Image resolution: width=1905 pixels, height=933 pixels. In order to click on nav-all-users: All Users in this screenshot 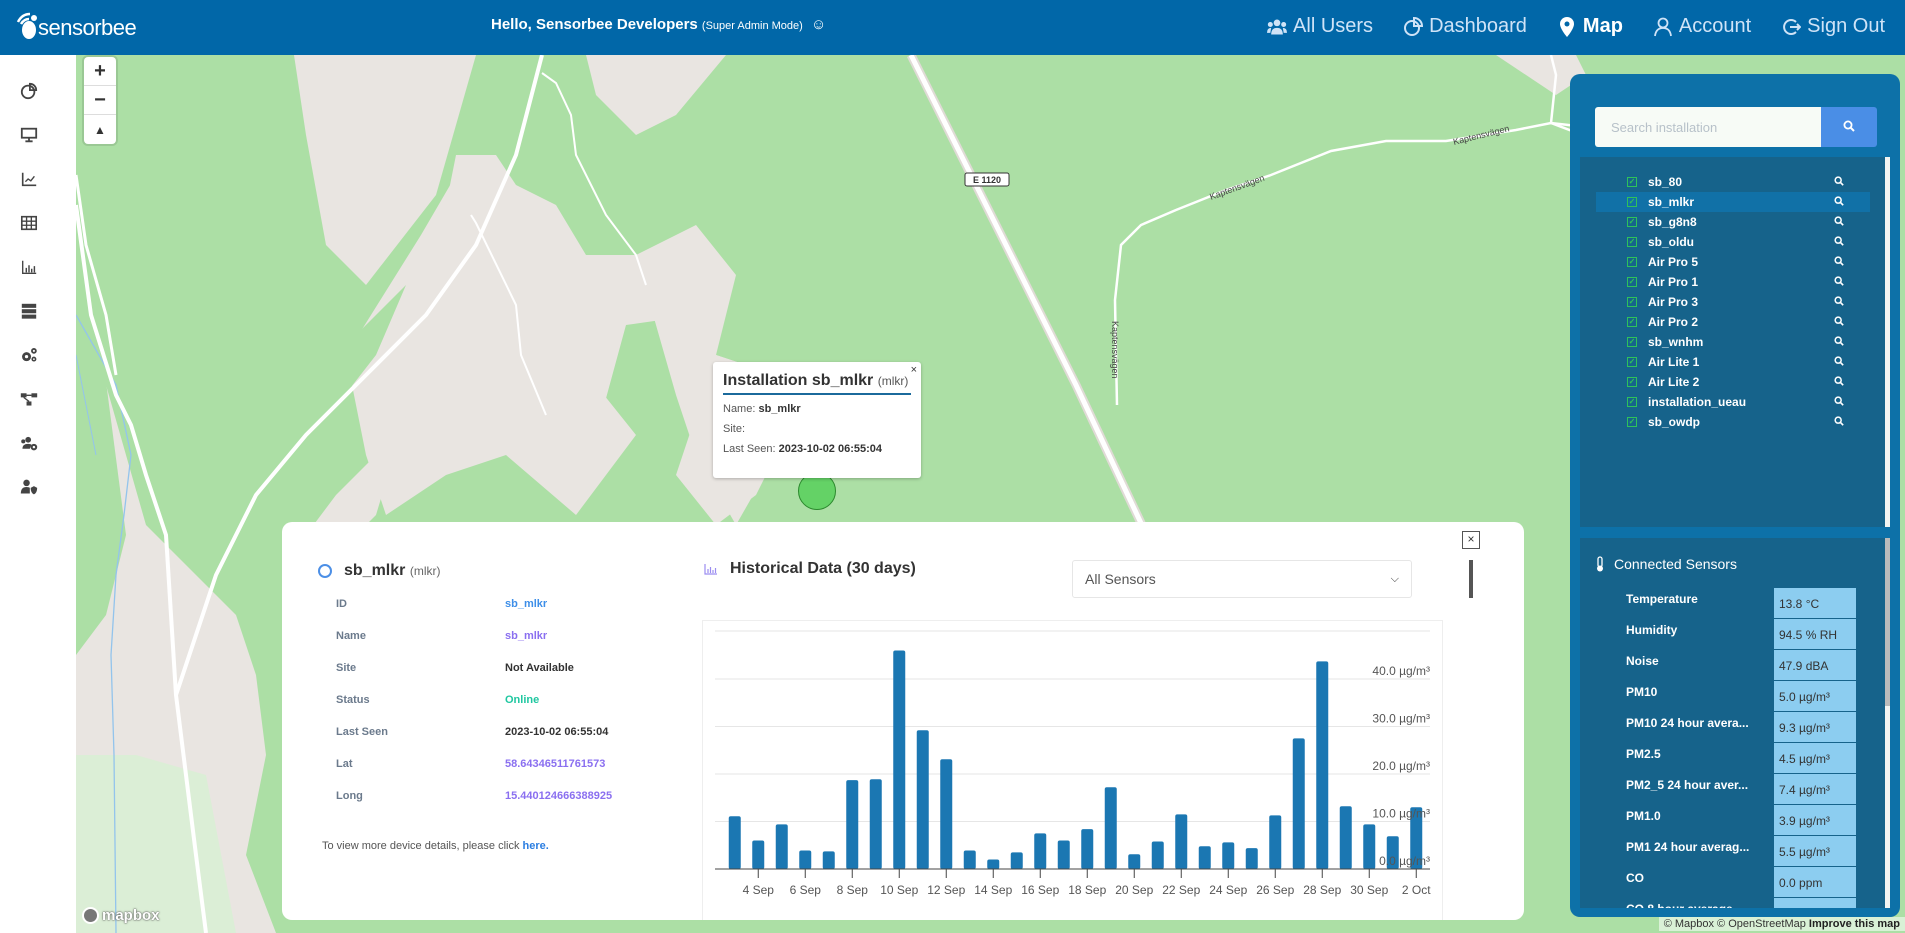, I will do `click(1320, 26)`.